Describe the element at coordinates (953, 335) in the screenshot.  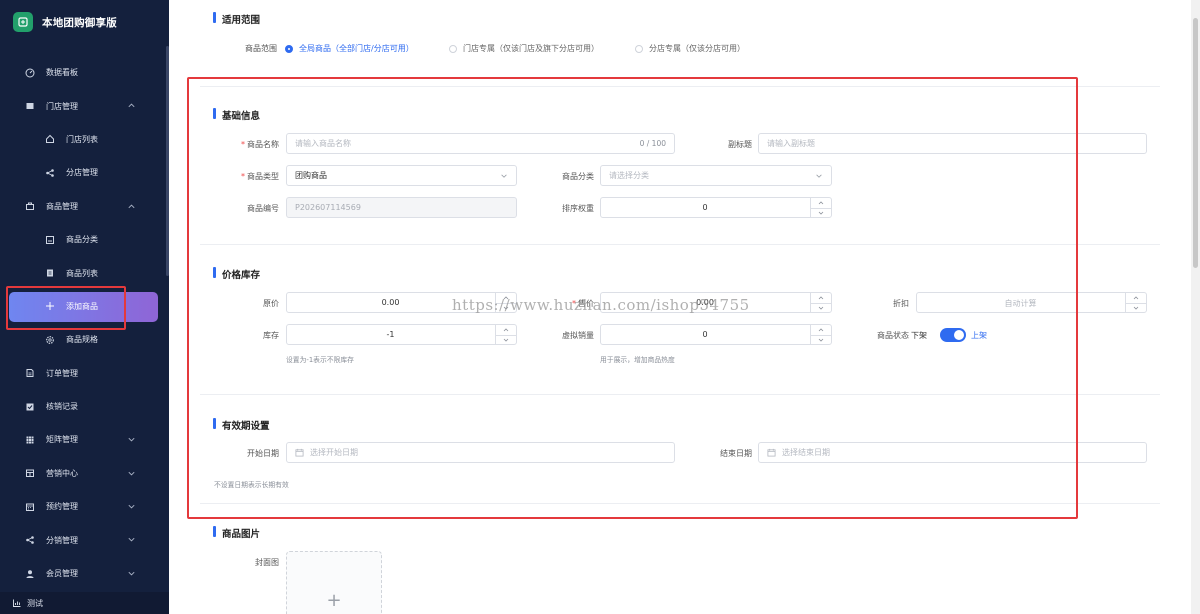
I see `product-status-switch` at that location.